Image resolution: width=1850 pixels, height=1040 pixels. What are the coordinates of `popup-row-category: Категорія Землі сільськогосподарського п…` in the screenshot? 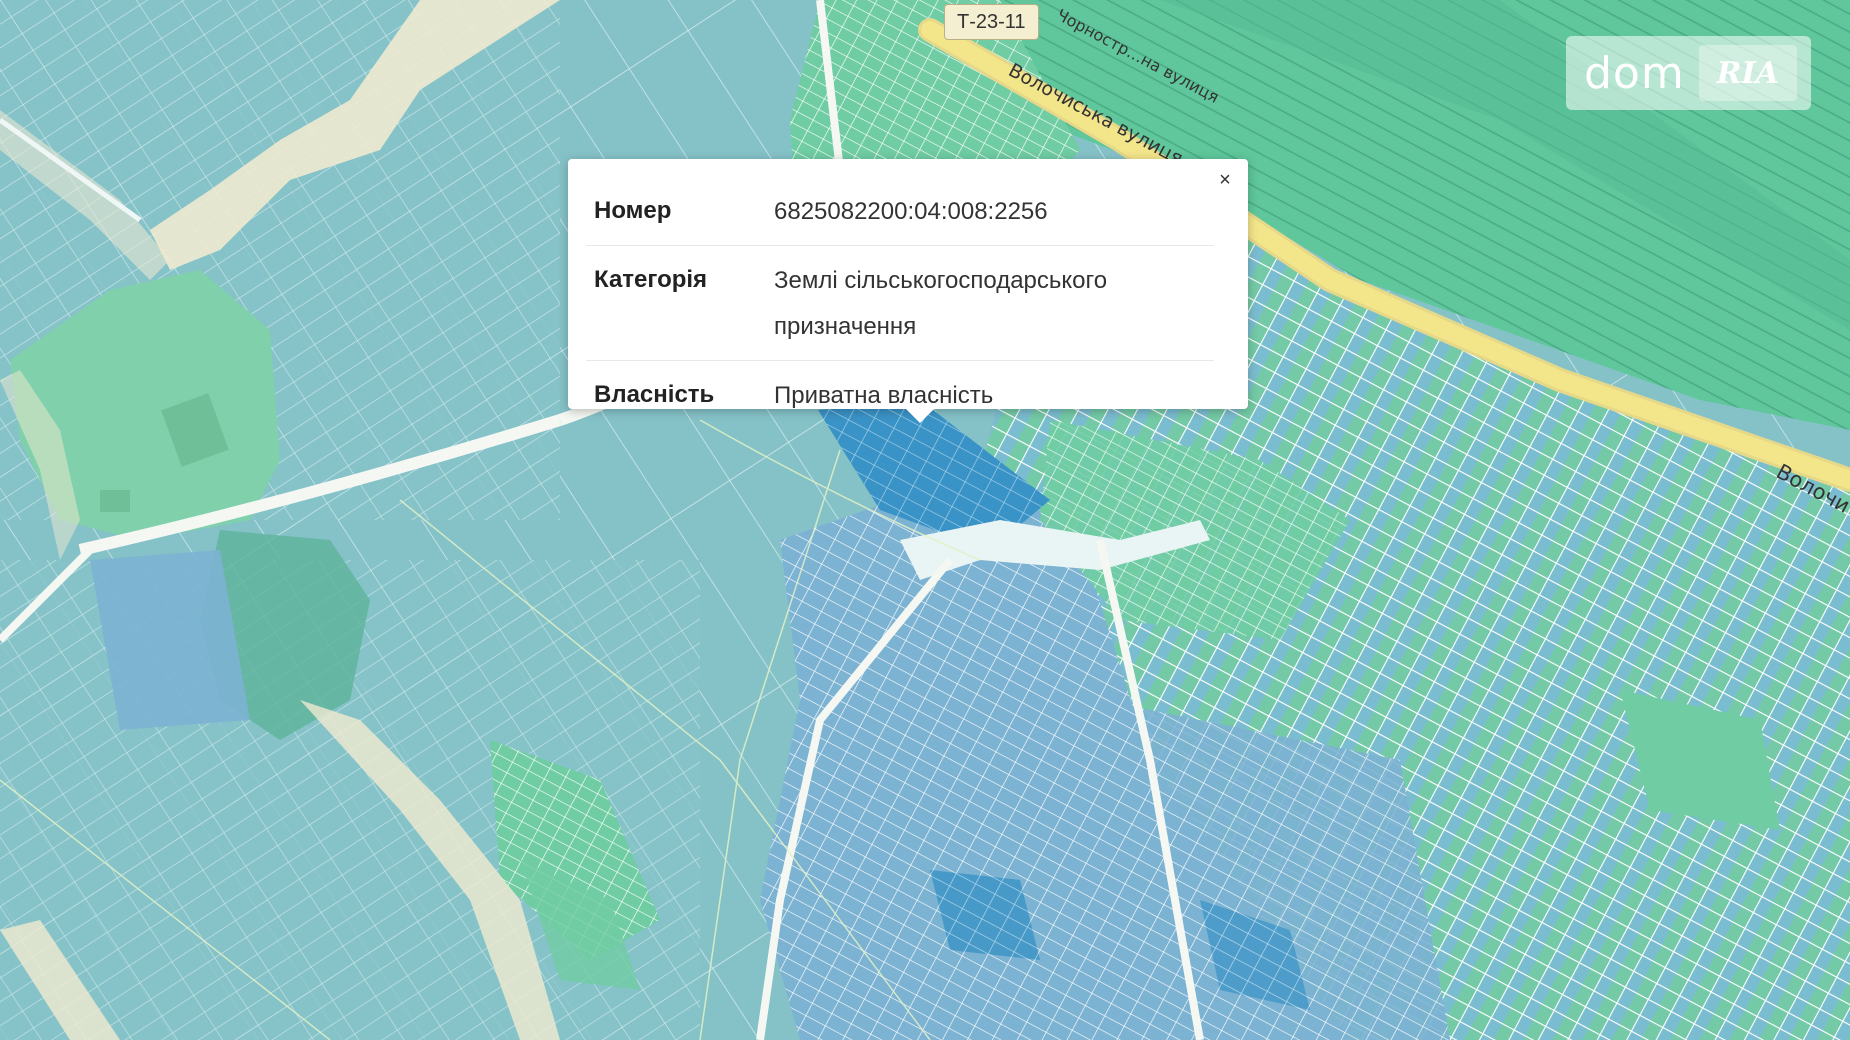 It's located at (900, 303).